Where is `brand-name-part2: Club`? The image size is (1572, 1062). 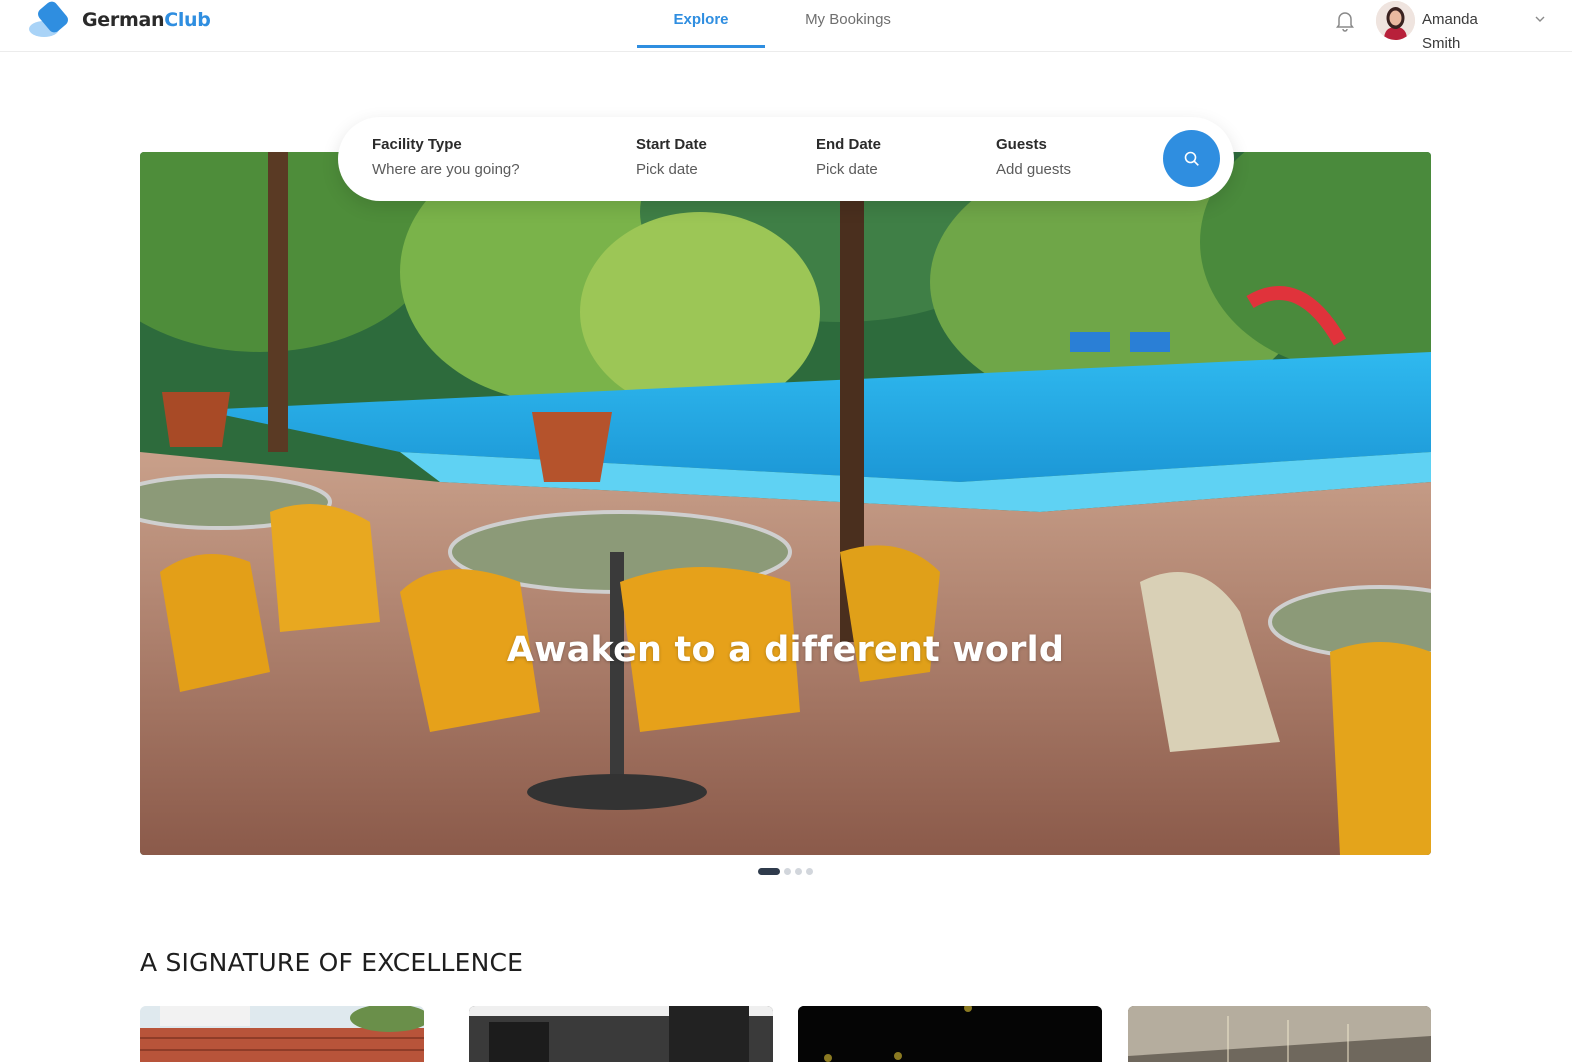 brand-name-part2: Club is located at coordinates (187, 20).